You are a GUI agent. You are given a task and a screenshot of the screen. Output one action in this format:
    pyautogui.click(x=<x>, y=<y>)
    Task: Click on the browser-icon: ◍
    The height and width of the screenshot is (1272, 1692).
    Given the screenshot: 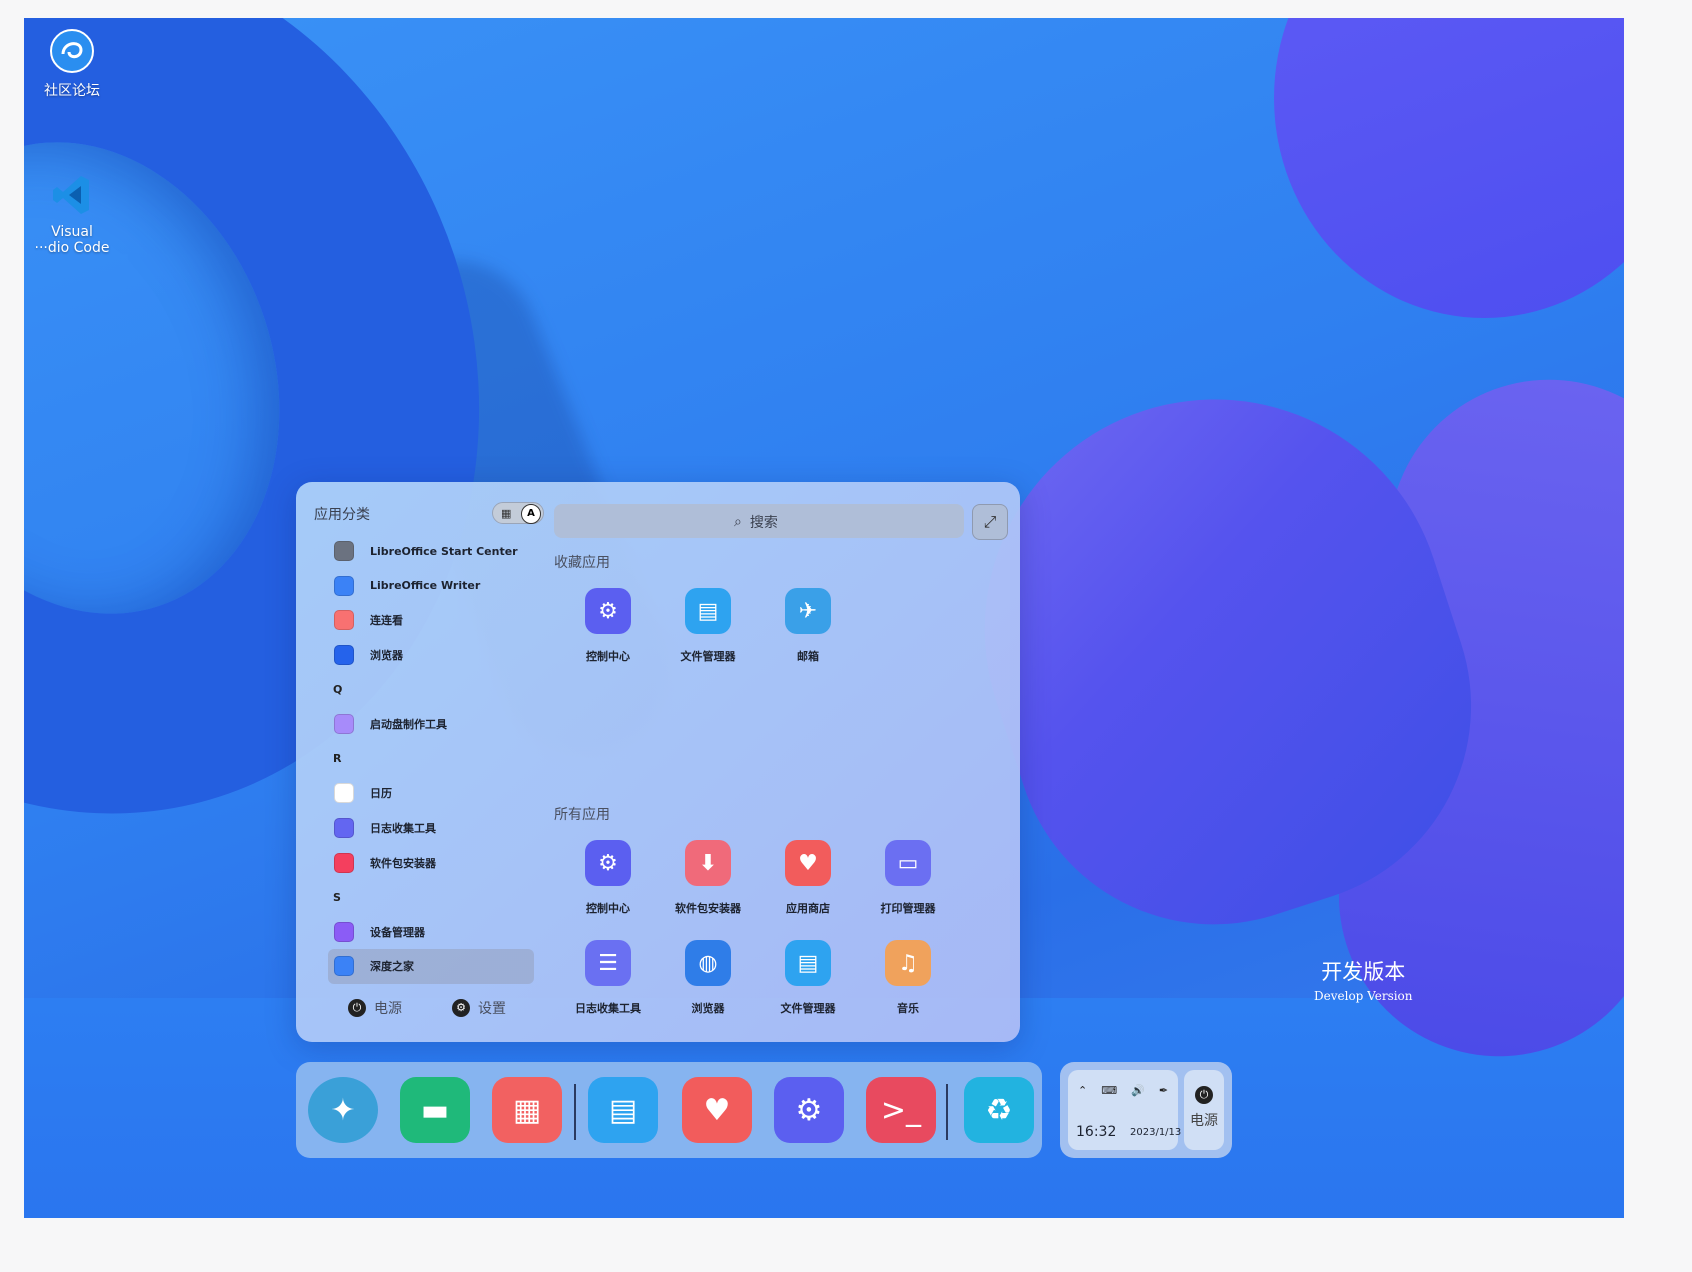 What is the action you would take?
    pyautogui.click(x=708, y=963)
    